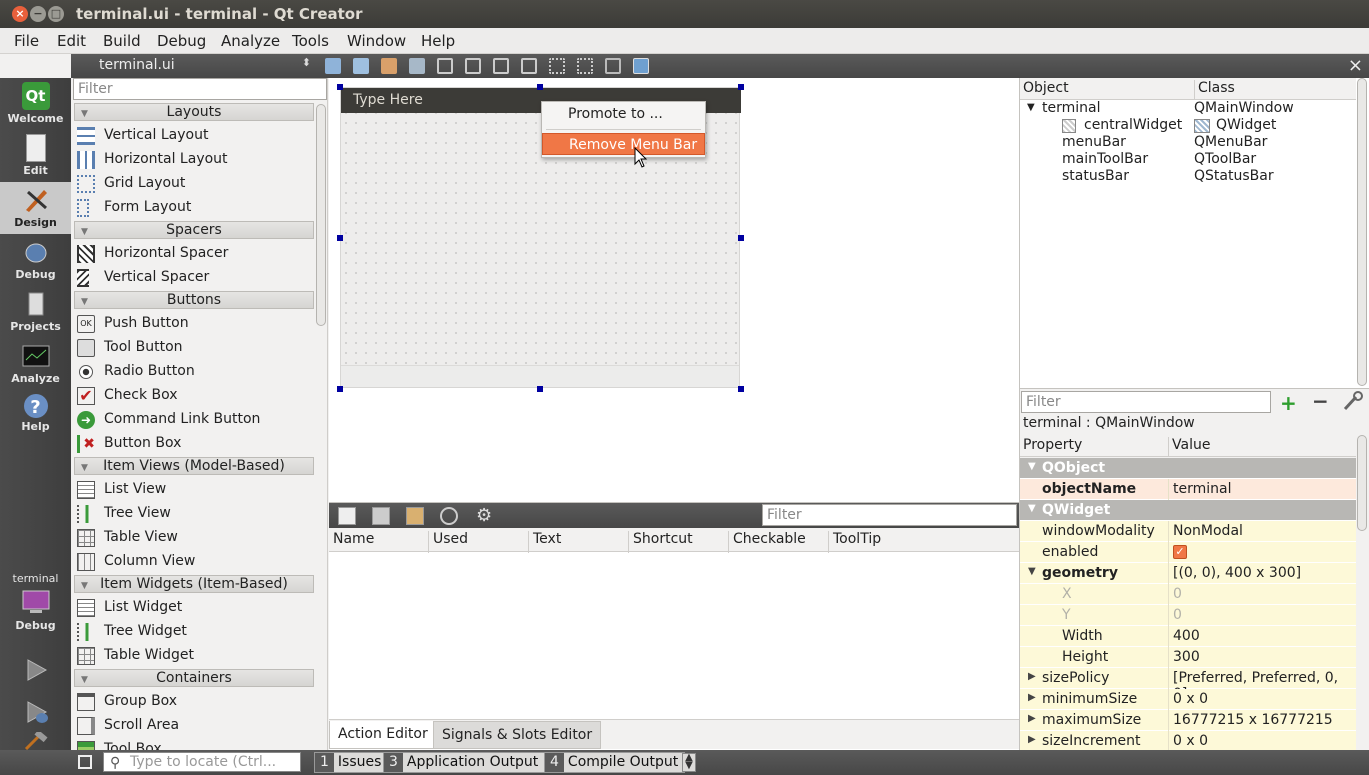  I want to click on category-item-widgets: ▼ Item Widgets (Item-Based), so click(194, 584).